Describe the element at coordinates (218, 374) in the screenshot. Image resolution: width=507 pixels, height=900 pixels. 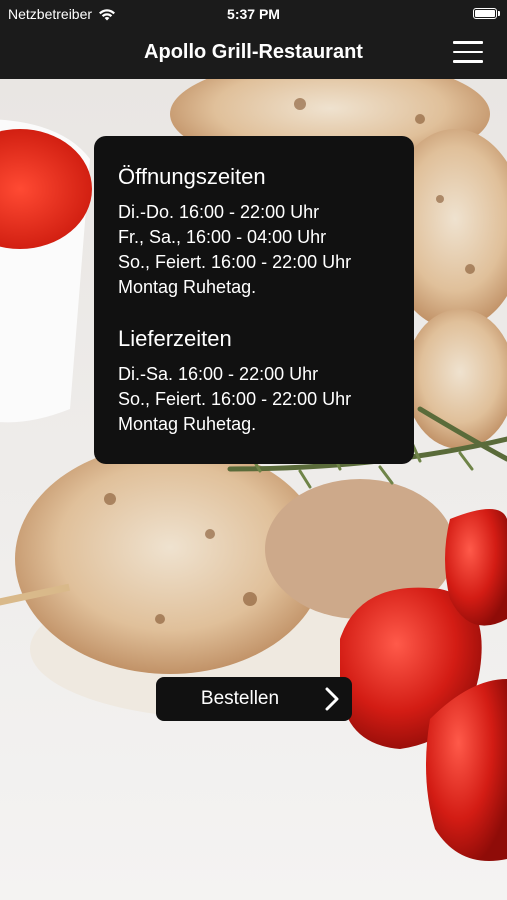
I see `delivery-hours-line: Di.-Sa. 16:00 - 22:00 Uhr` at that location.